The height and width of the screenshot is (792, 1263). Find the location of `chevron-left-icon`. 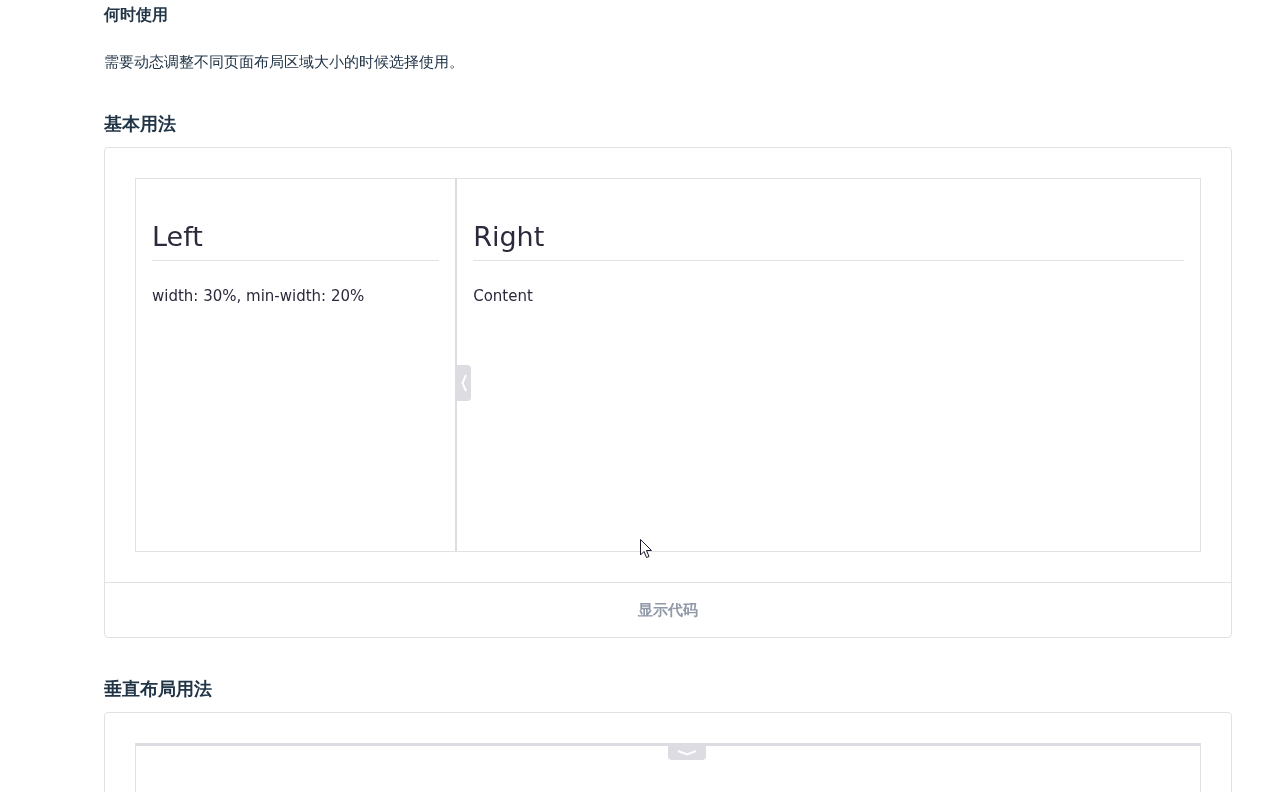

chevron-left-icon is located at coordinates (463, 383).